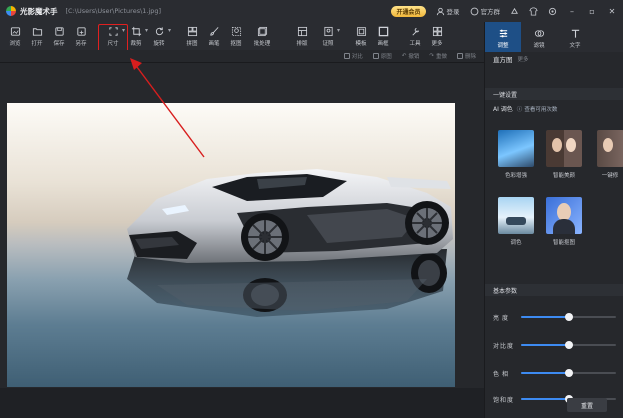  What do you see at coordinates (383, 44) in the screenshot?
I see `tool-label: 画框` at bounding box center [383, 44].